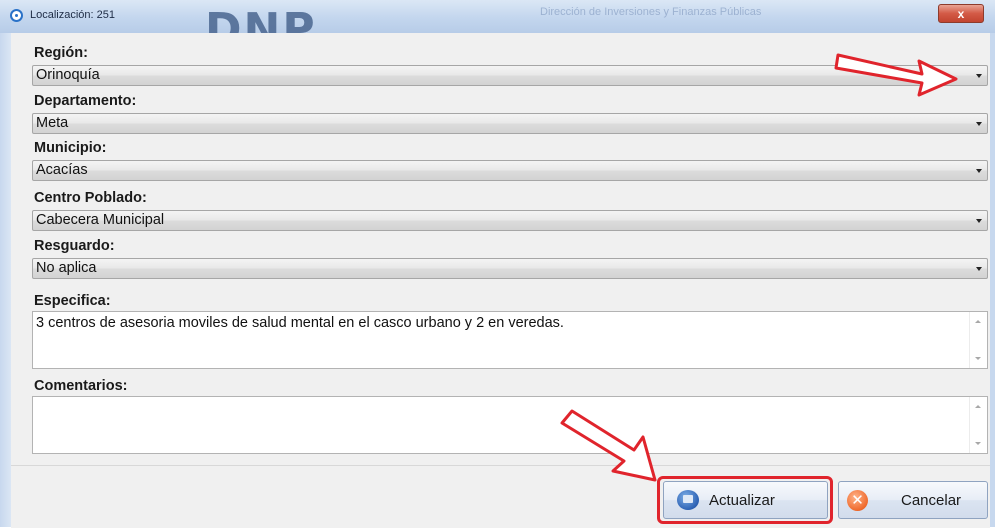  What do you see at coordinates (73, 15) in the screenshot?
I see `window-title: Localización: 251` at bounding box center [73, 15].